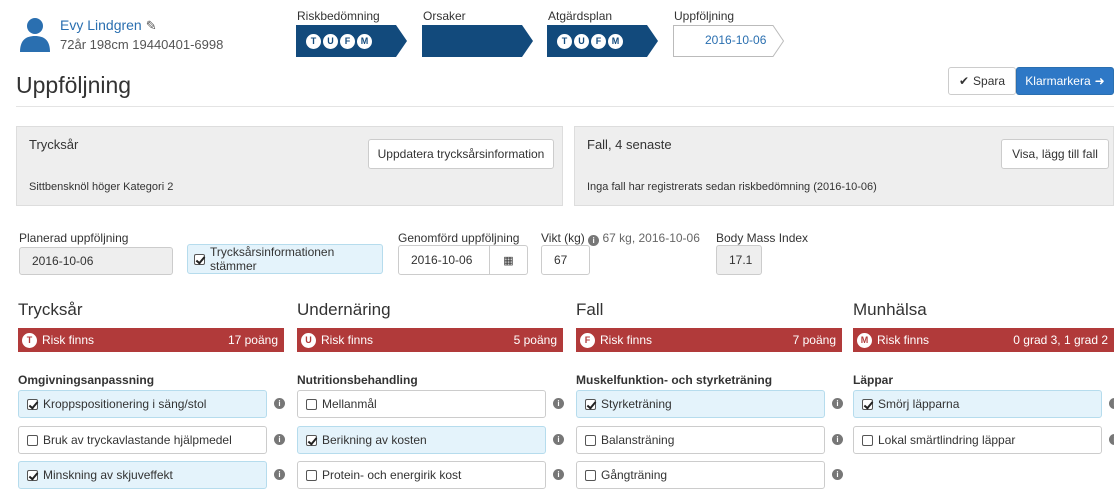  Describe the element at coordinates (74, 85) in the screenshot. I see `page-title: Uppföljning` at that location.